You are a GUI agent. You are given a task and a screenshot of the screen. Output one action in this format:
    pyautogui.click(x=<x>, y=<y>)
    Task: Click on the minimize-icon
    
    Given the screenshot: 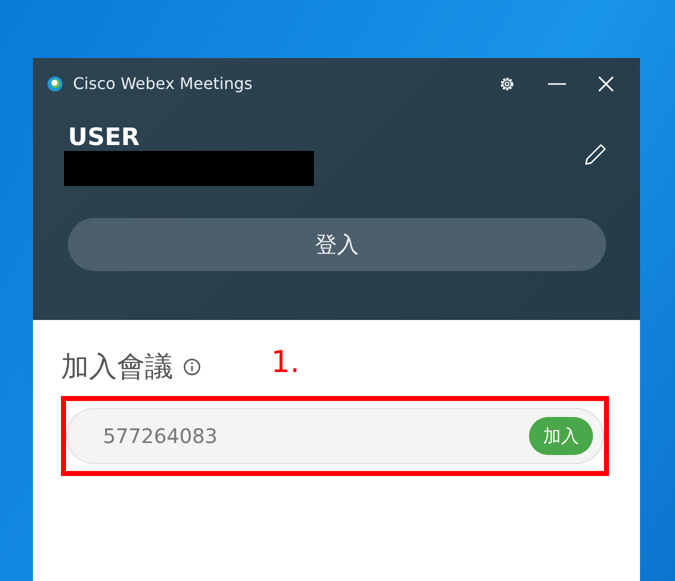 What is the action you would take?
    pyautogui.click(x=557, y=84)
    